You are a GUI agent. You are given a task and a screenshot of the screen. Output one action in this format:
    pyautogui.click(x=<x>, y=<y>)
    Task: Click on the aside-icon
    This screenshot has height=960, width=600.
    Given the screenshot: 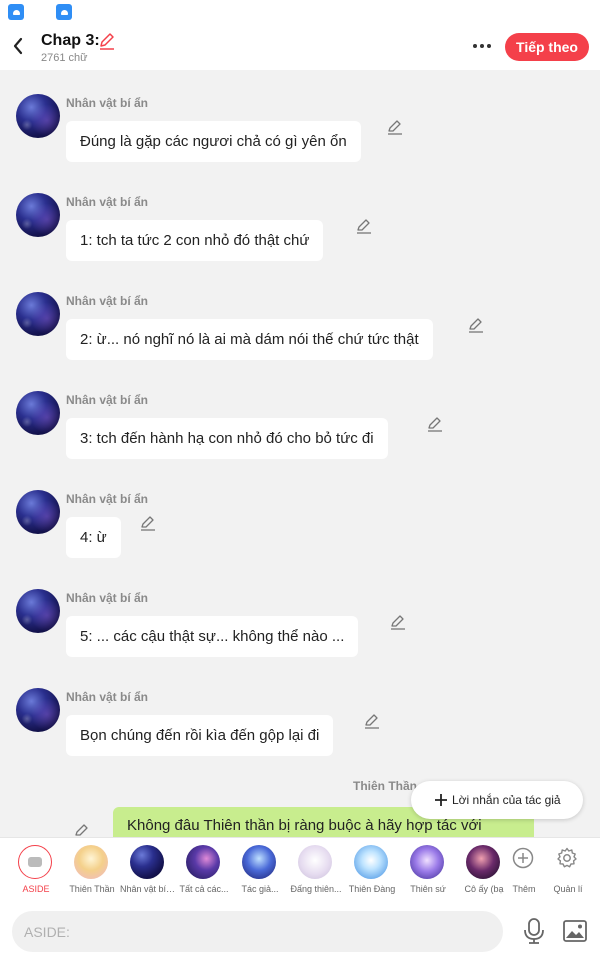 What is the action you would take?
    pyautogui.click(x=35, y=862)
    